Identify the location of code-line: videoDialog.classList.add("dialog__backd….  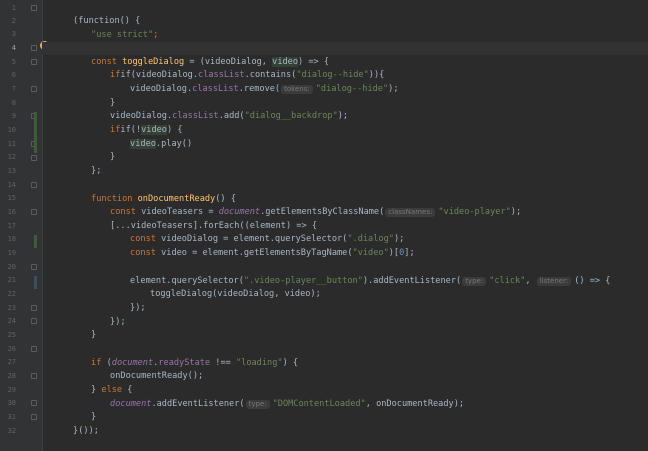
(229, 116).